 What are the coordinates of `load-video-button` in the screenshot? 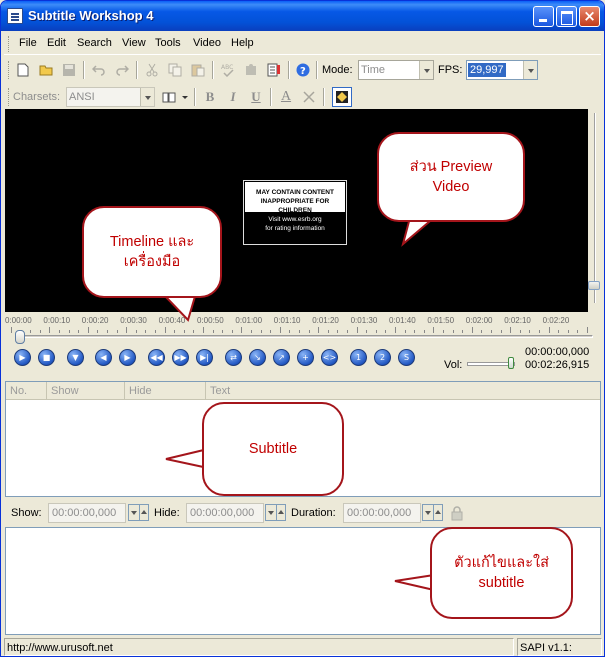 It's located at (342, 97).